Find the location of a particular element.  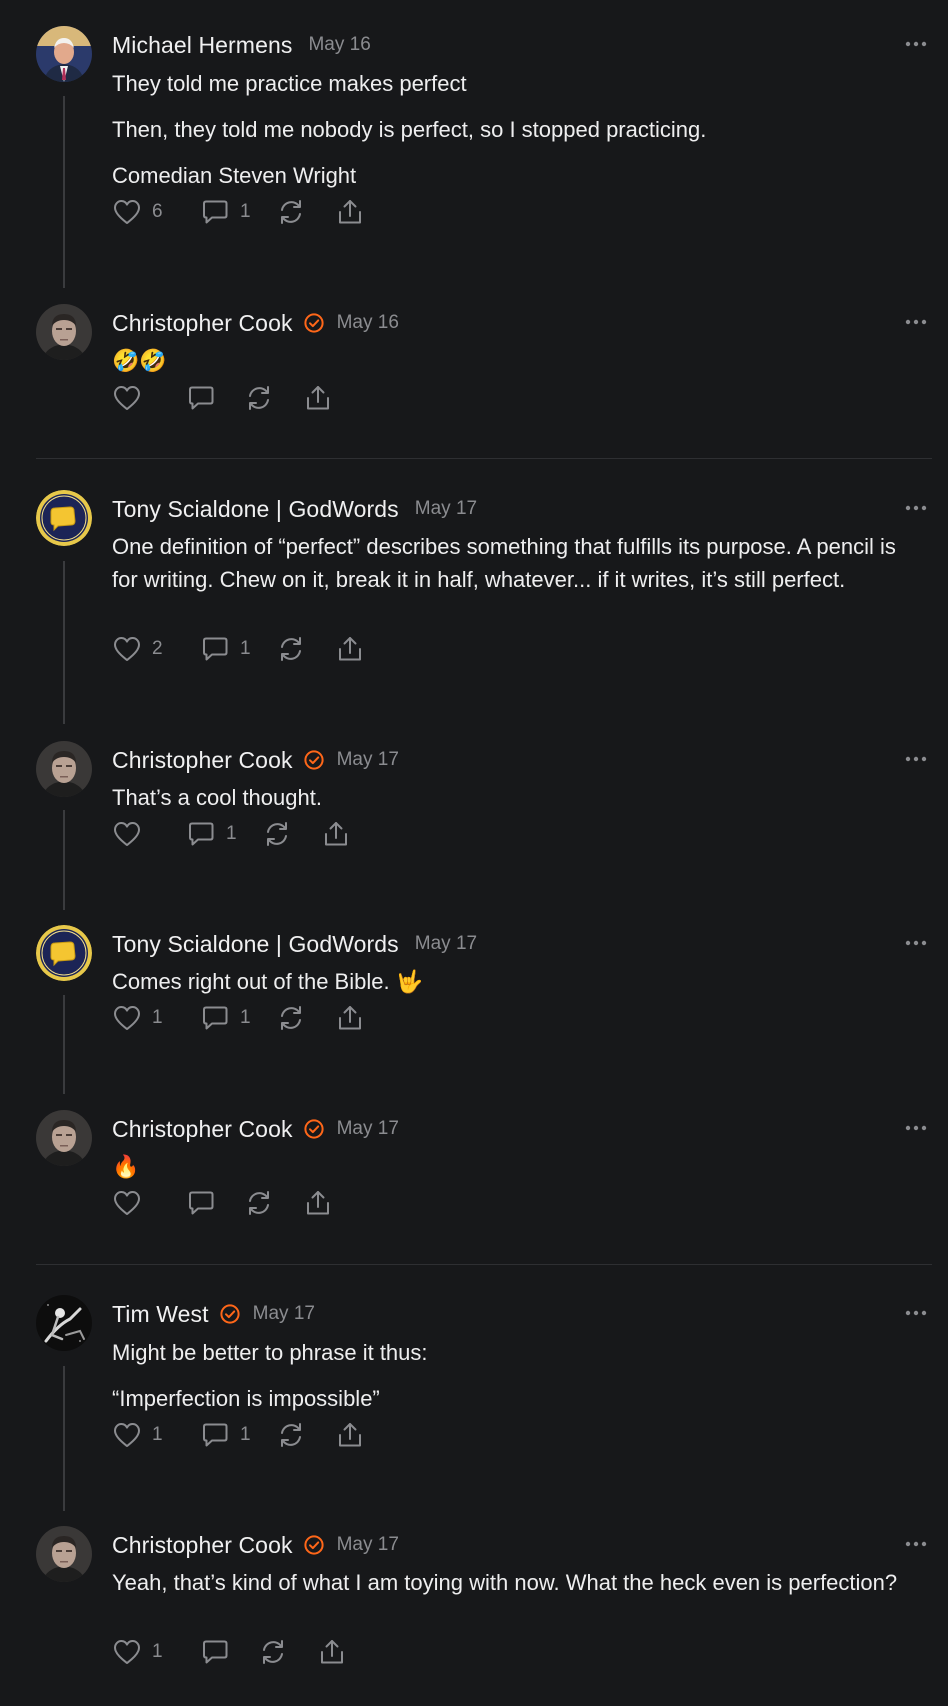

comment-text: That’s a cool thought. is located at coordinates (217, 797).